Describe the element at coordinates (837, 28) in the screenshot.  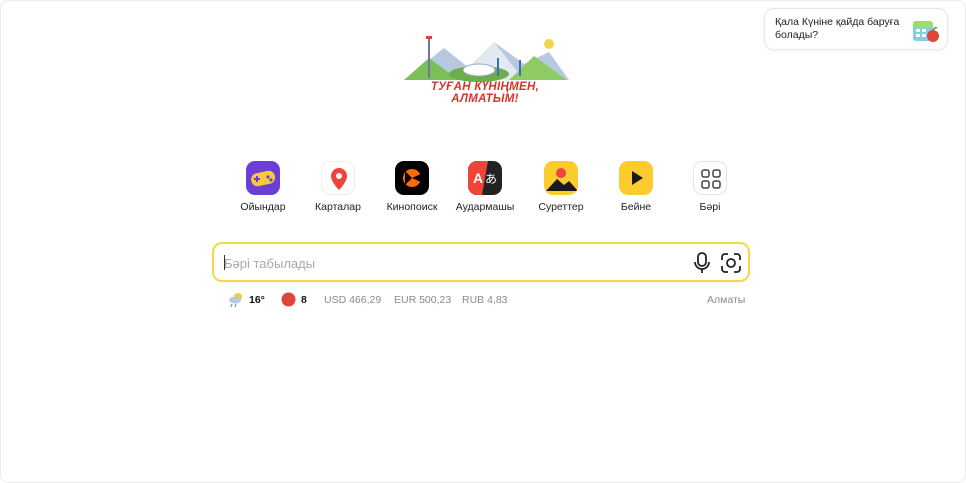
I see `promo-text: Қала Күніне қайда баруға болады?` at that location.